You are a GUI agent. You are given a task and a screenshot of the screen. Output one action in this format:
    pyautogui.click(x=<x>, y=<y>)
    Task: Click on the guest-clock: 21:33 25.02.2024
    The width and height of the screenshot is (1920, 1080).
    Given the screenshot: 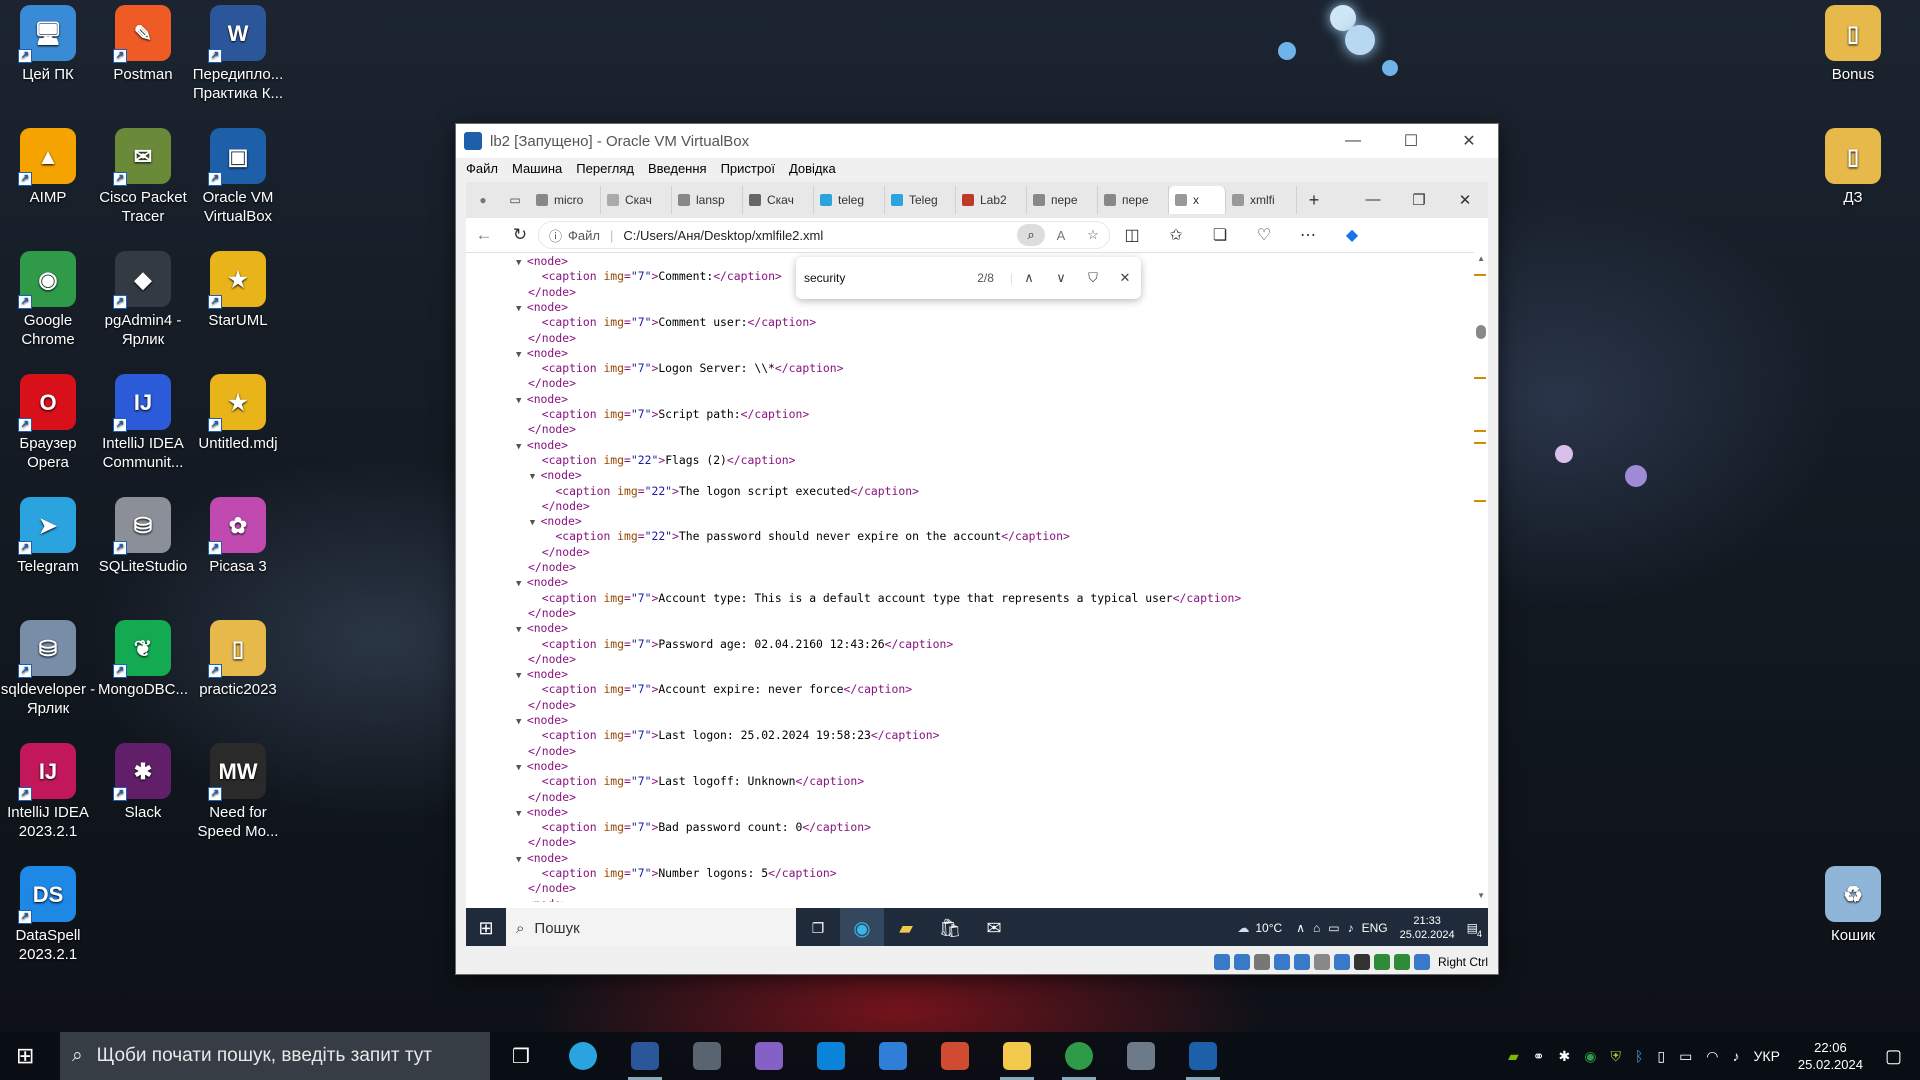 What is the action you would take?
    pyautogui.click(x=1427, y=928)
    